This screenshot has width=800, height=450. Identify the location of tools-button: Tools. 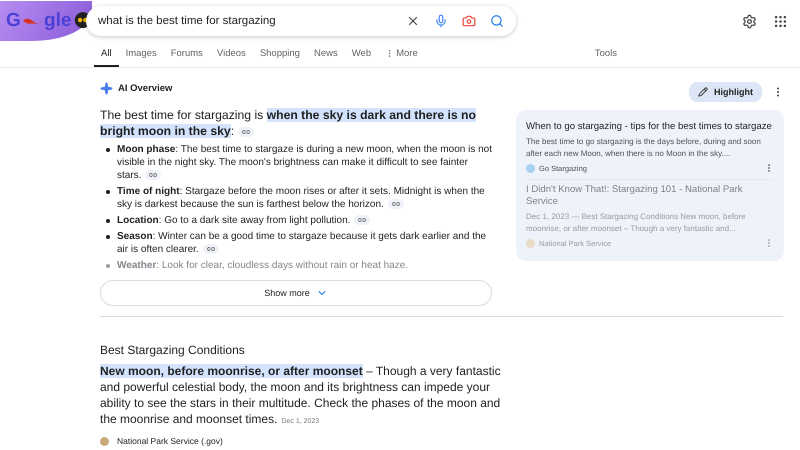
(605, 57).